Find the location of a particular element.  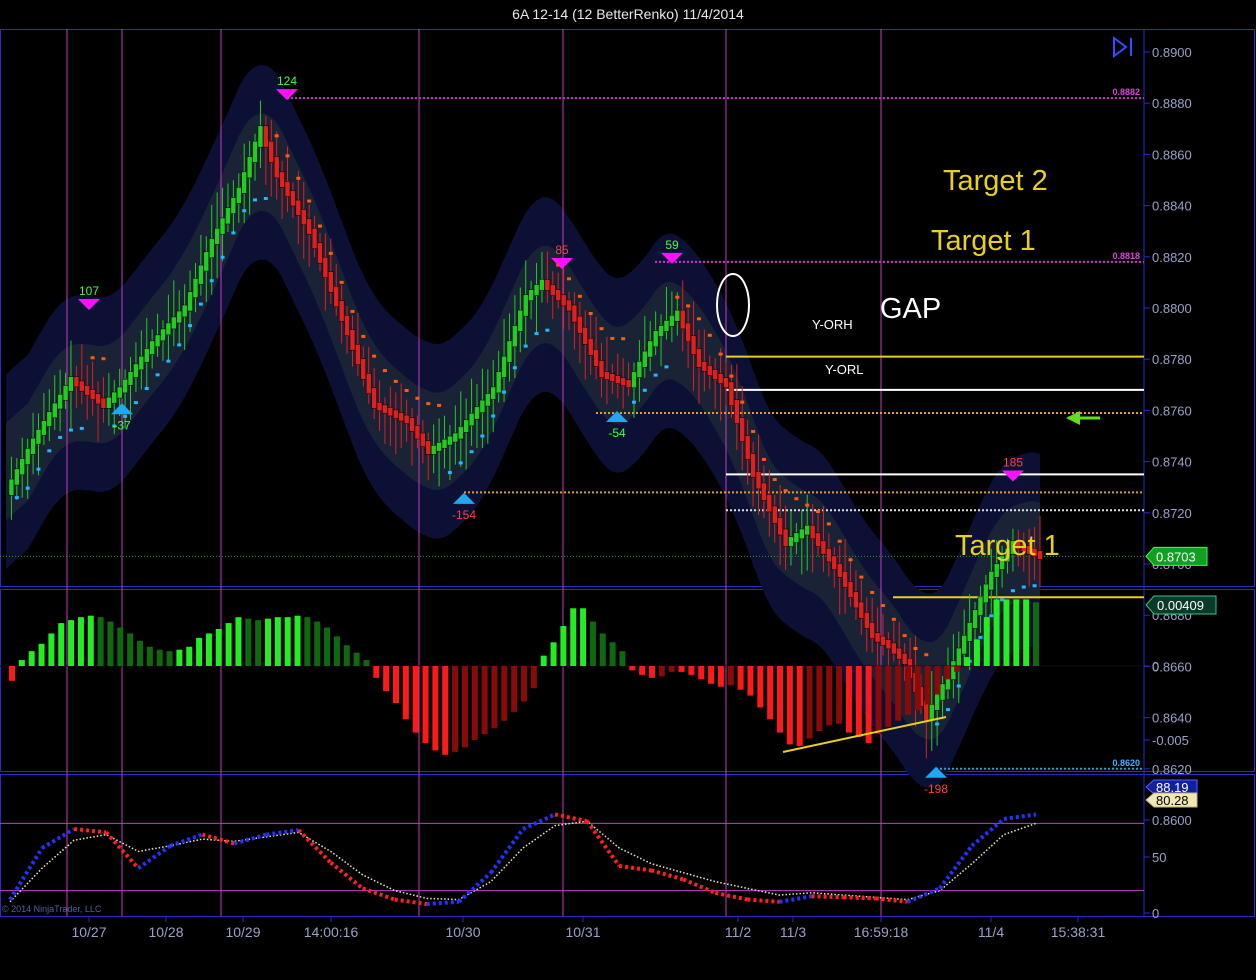

last-price-text: 0.8703 is located at coordinates (1176, 556).